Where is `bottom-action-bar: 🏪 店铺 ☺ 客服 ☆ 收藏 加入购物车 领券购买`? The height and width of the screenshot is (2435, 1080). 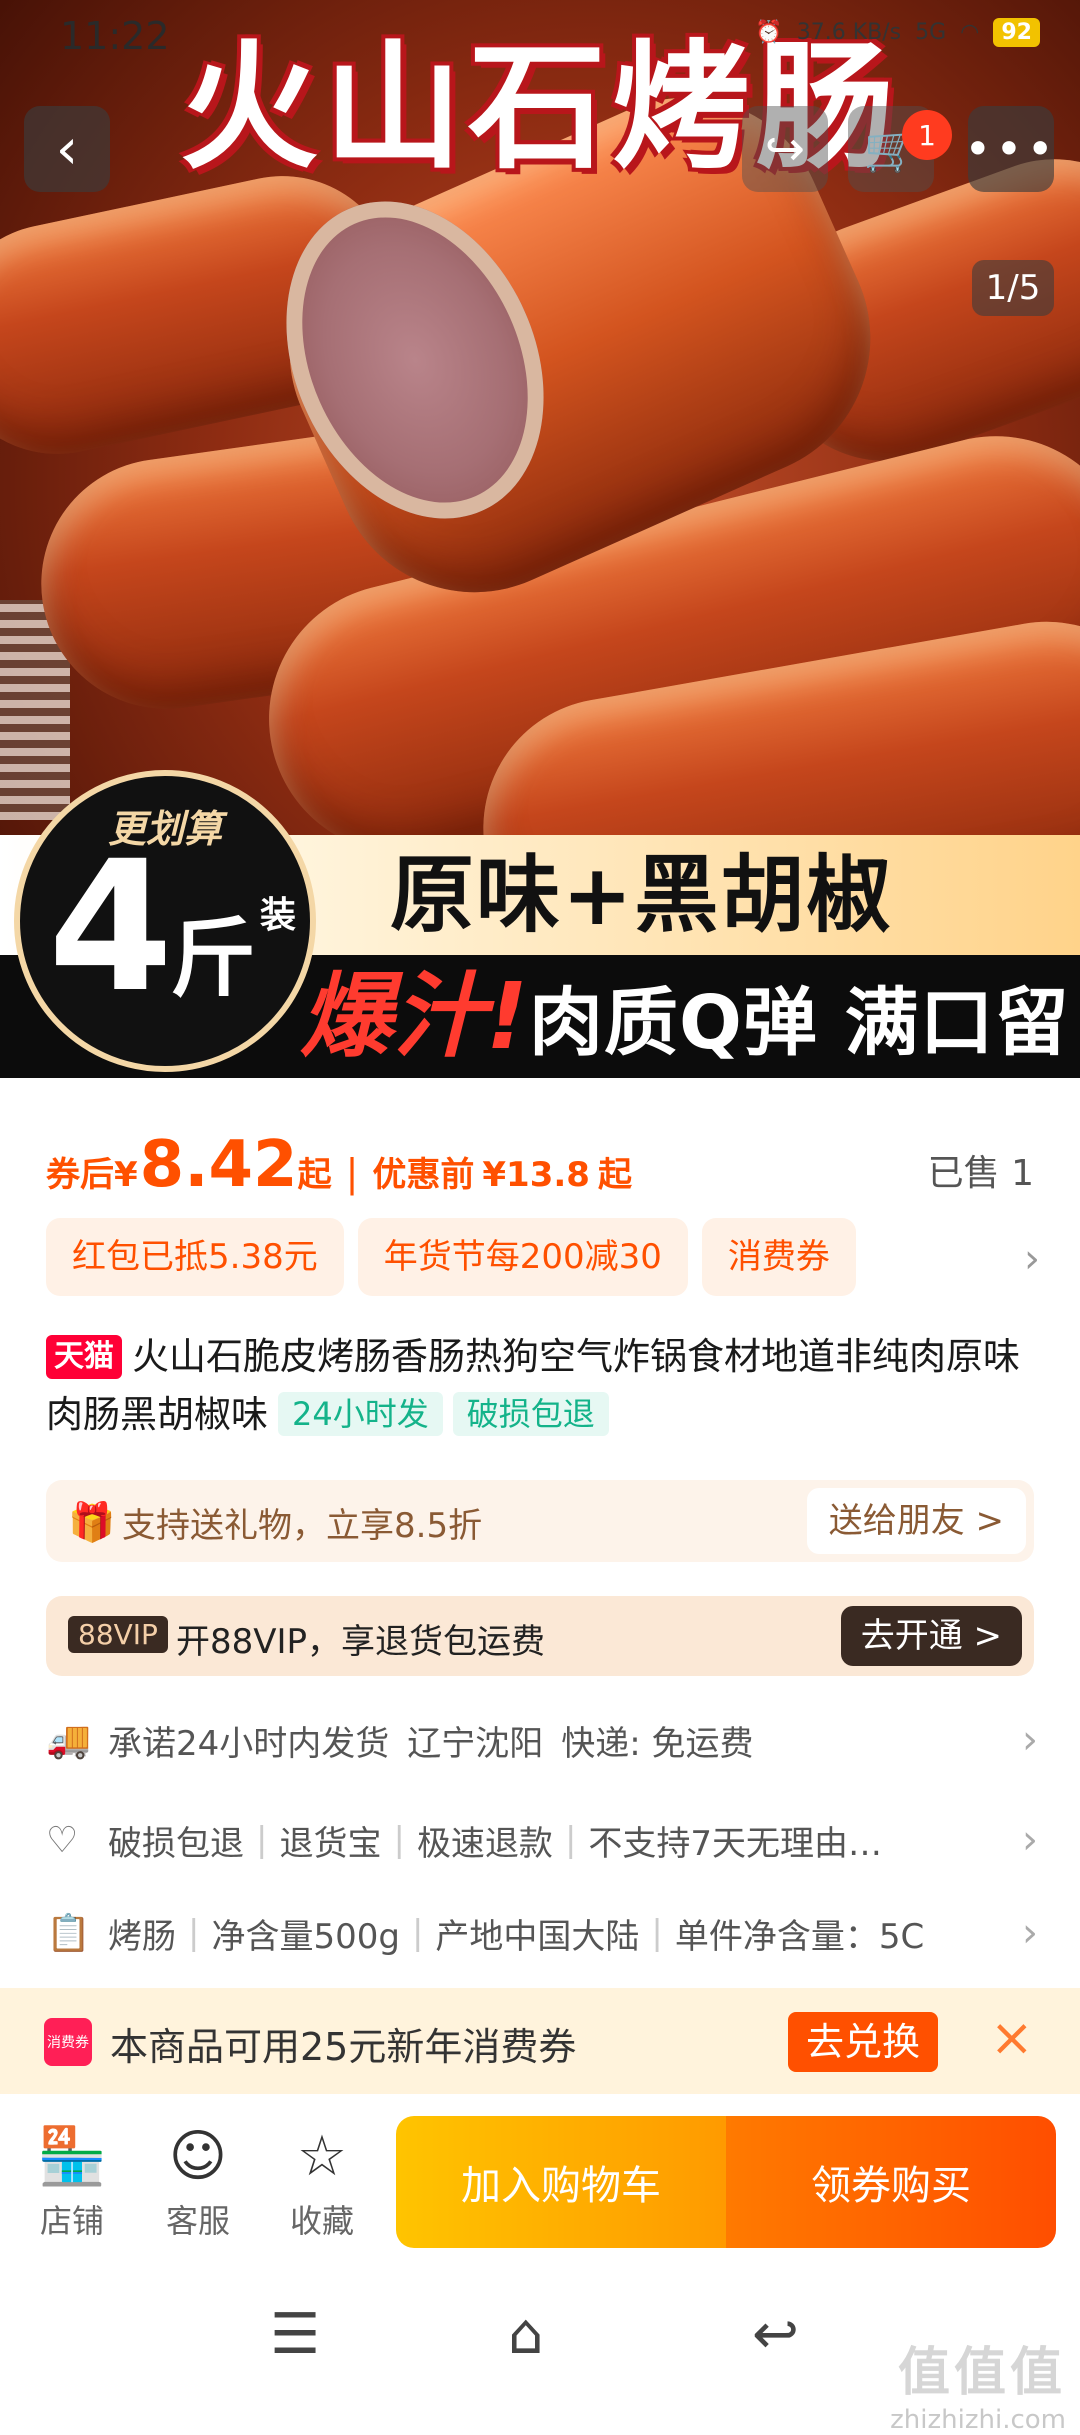 bottom-action-bar: 🏪 店铺 ☺ 客服 ☆ 收藏 加入购物车 领券购买 is located at coordinates (540, 2184).